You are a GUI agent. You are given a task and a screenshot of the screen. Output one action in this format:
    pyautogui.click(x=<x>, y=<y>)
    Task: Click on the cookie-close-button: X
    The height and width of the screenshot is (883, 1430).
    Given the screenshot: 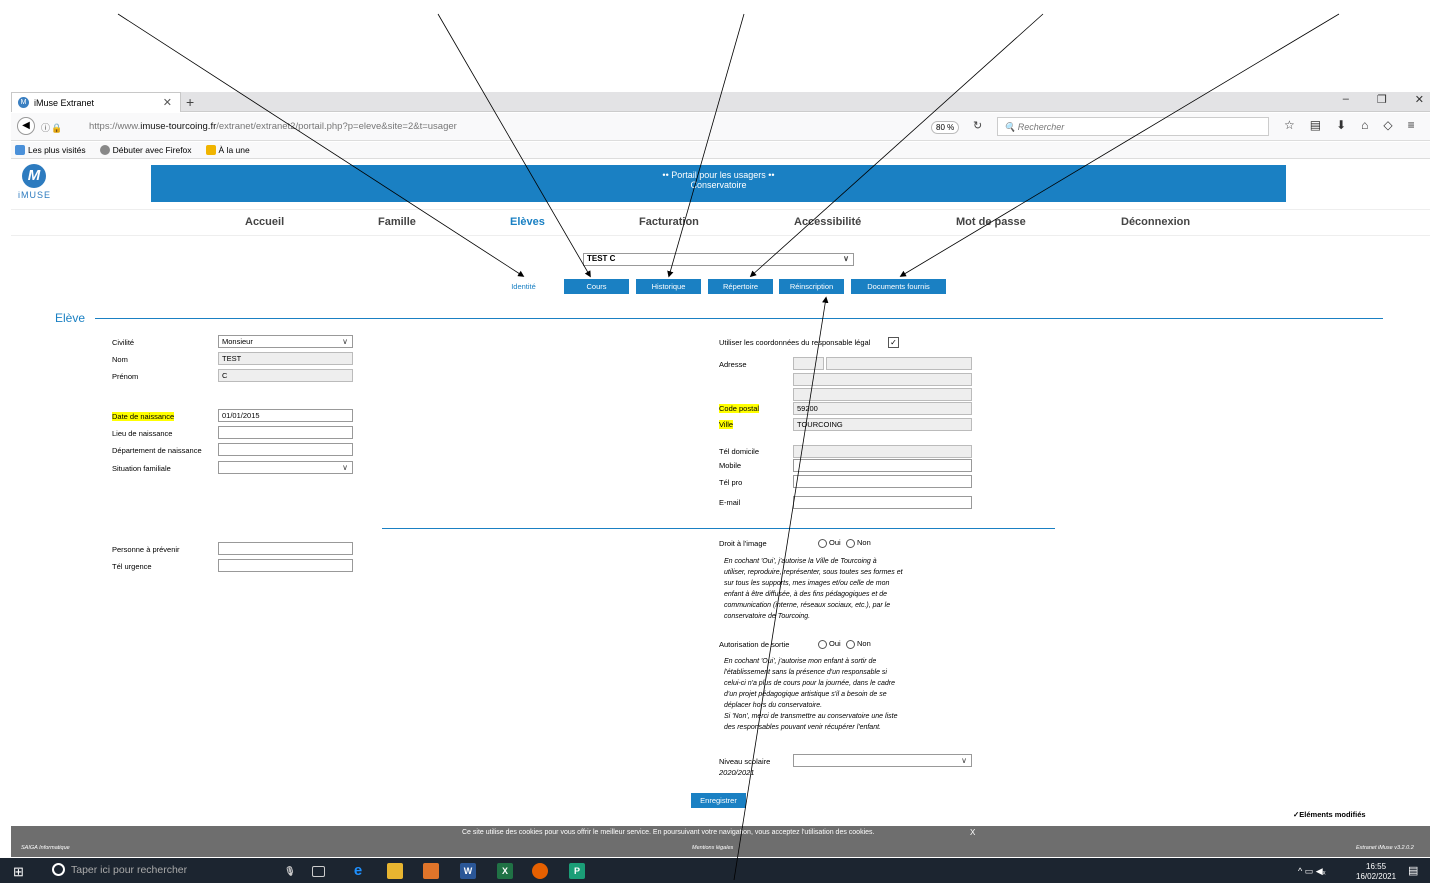 What is the action you would take?
    pyautogui.click(x=972, y=832)
    